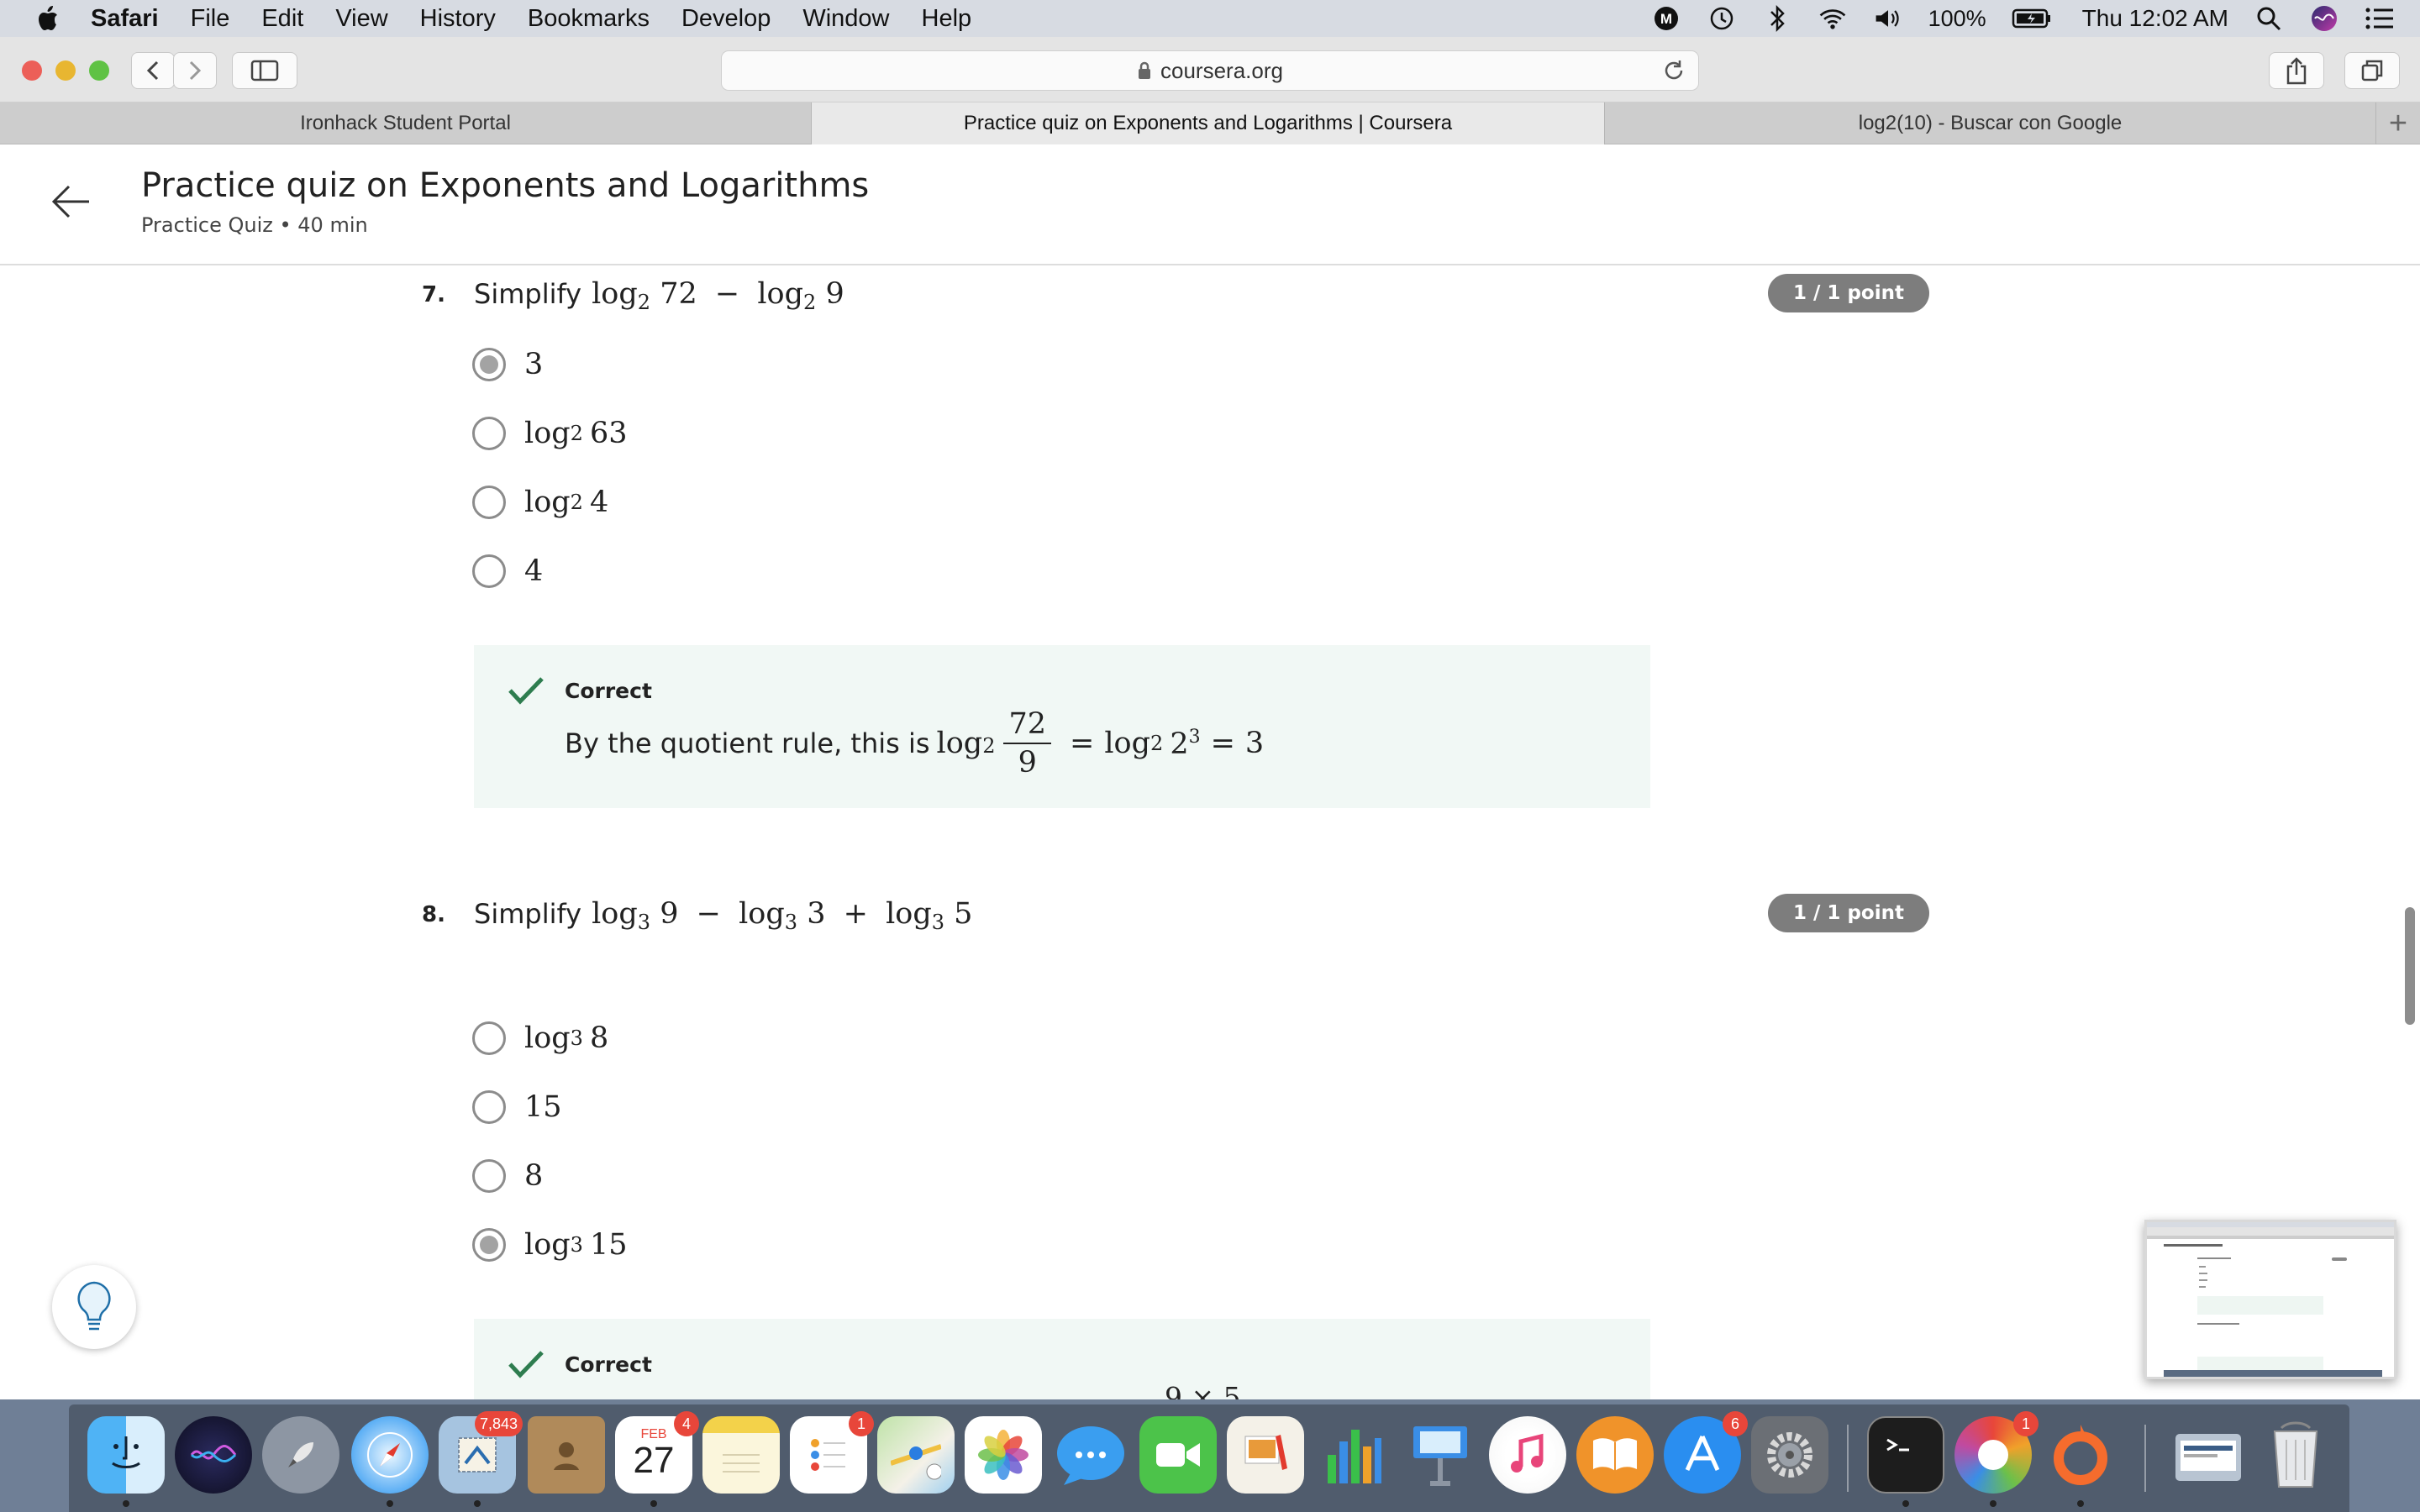  What do you see at coordinates (508, 571) in the screenshot?
I see `answer-option: 4` at bounding box center [508, 571].